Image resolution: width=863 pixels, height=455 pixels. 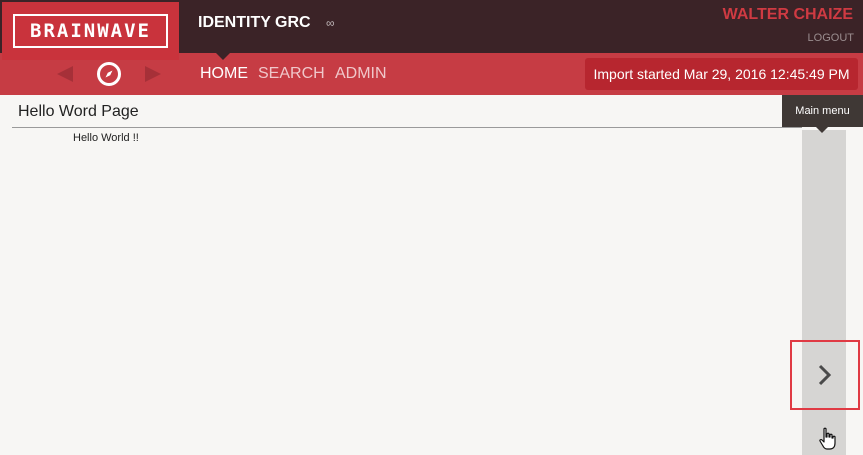 What do you see at coordinates (407, 127) in the screenshot?
I see `title-divider` at bounding box center [407, 127].